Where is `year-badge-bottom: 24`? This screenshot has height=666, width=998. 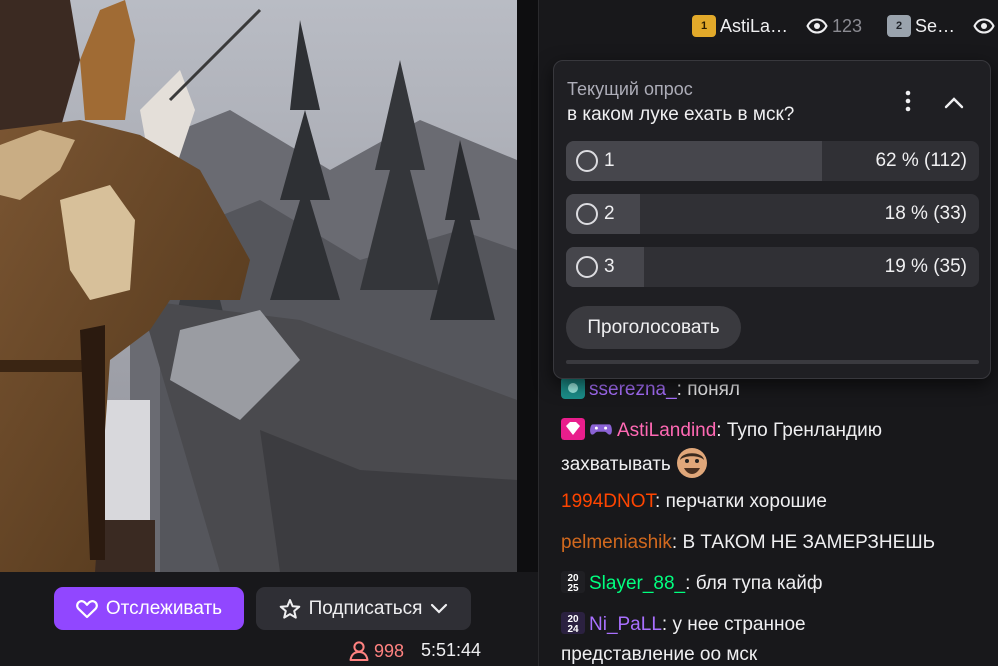
year-badge-bottom: 24 is located at coordinates (573, 629).